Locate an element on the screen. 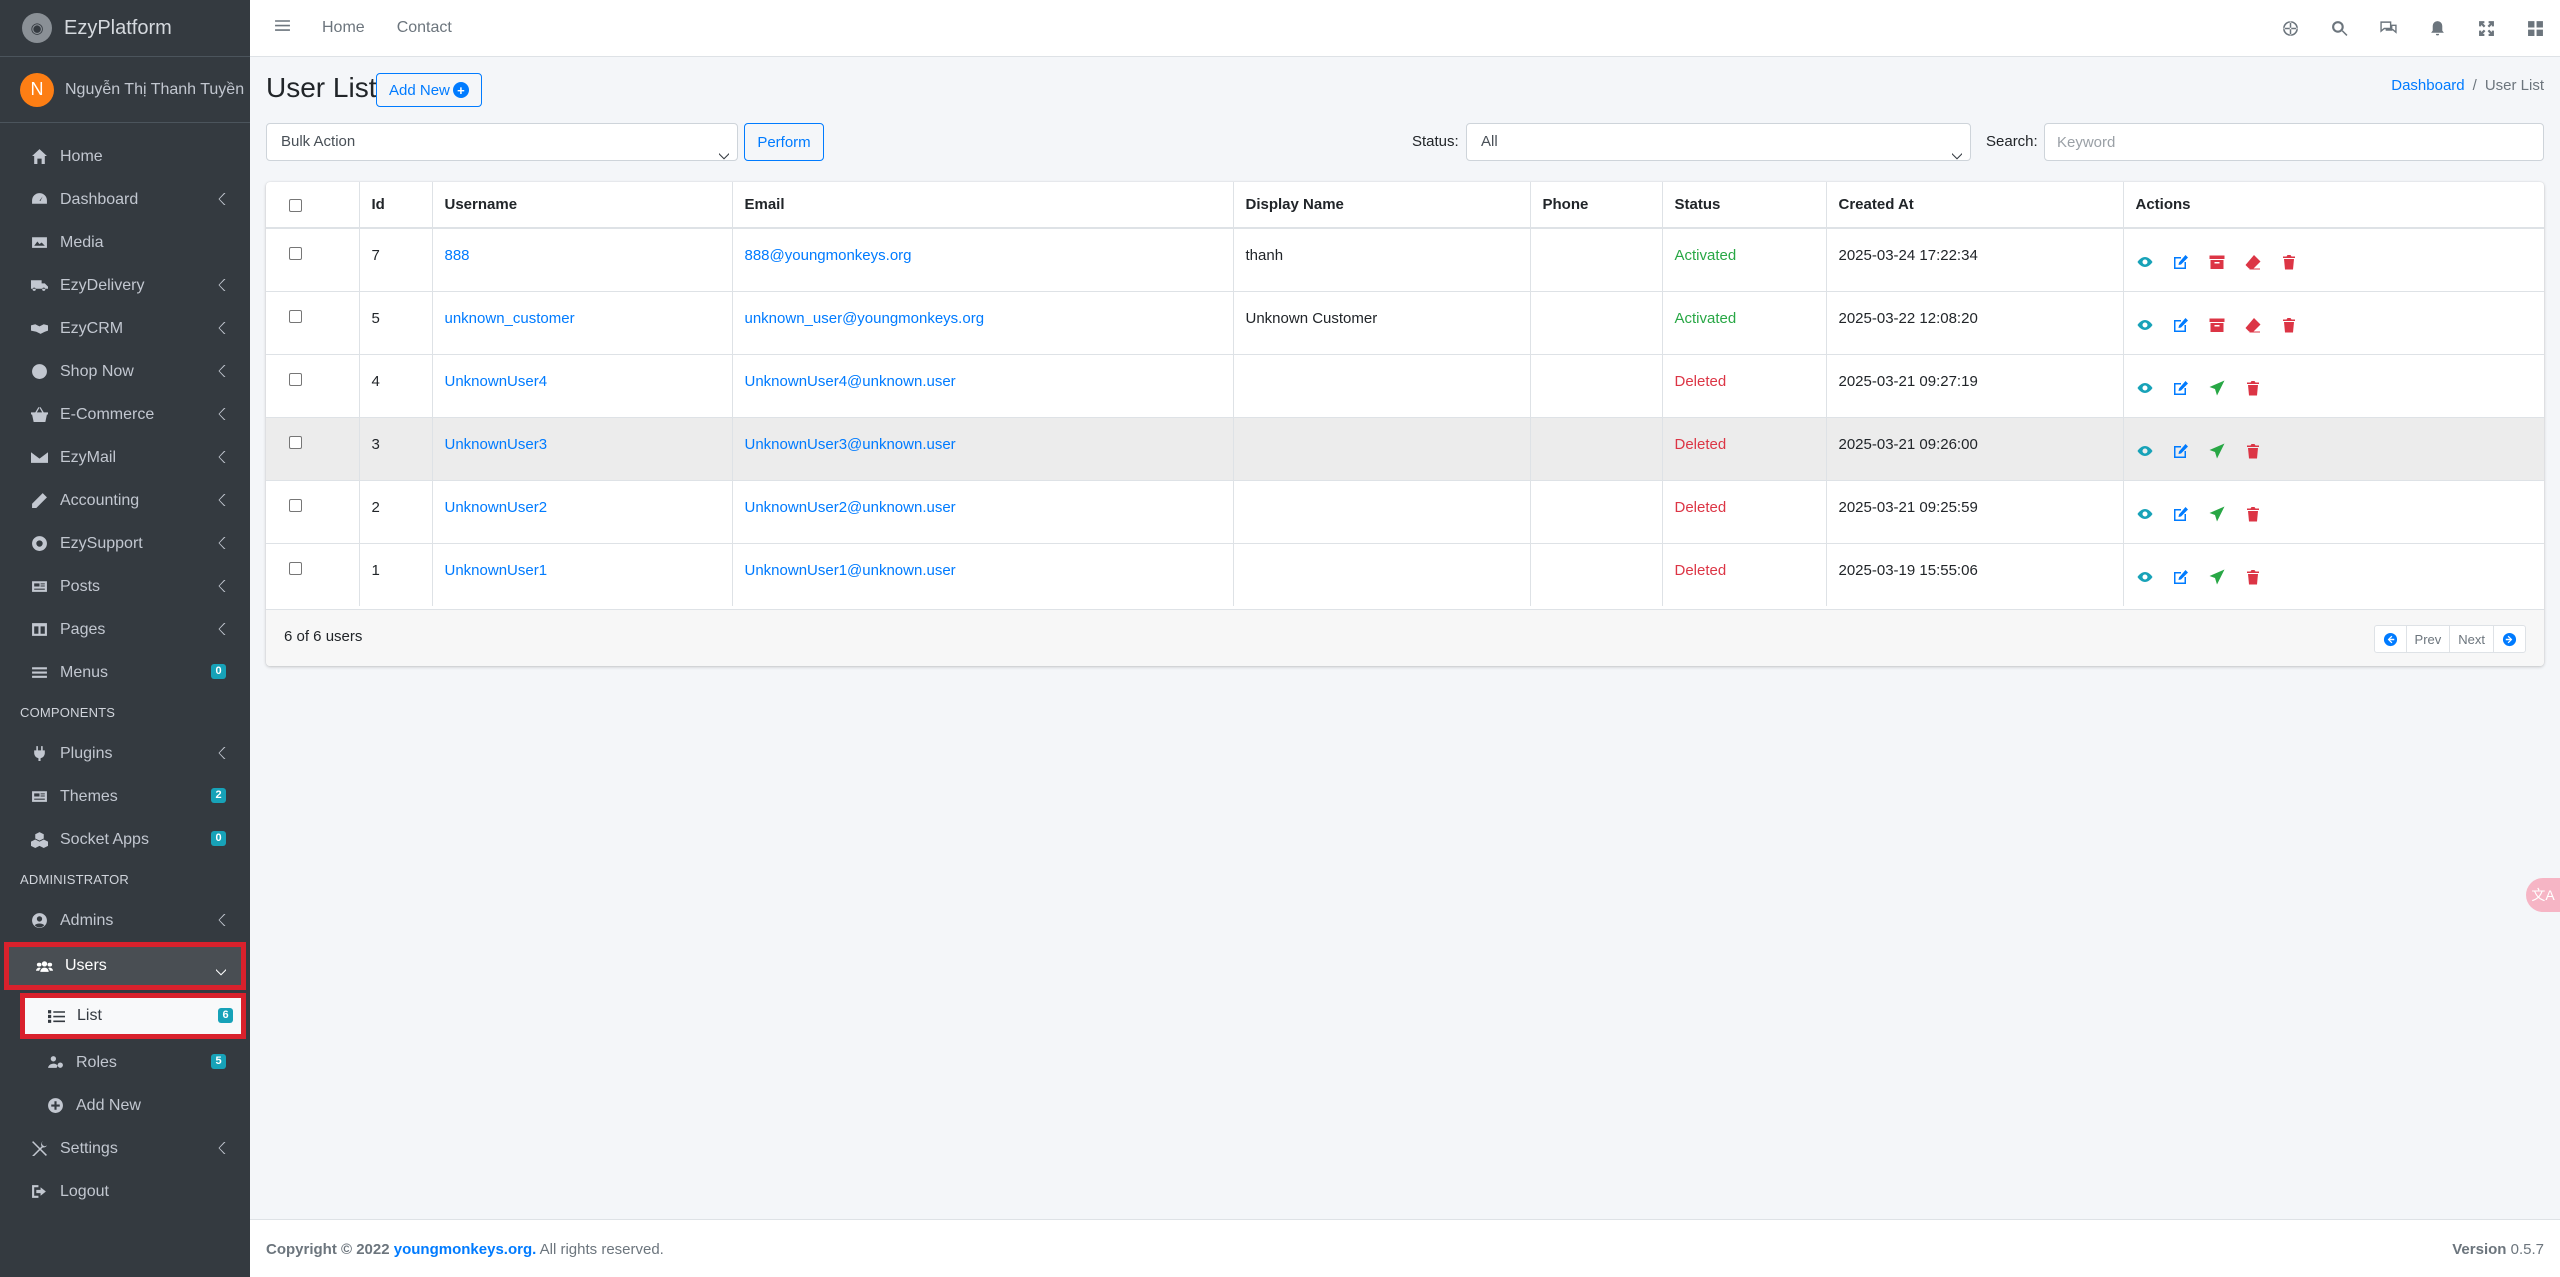  username-link: 888 is located at coordinates (582, 259).